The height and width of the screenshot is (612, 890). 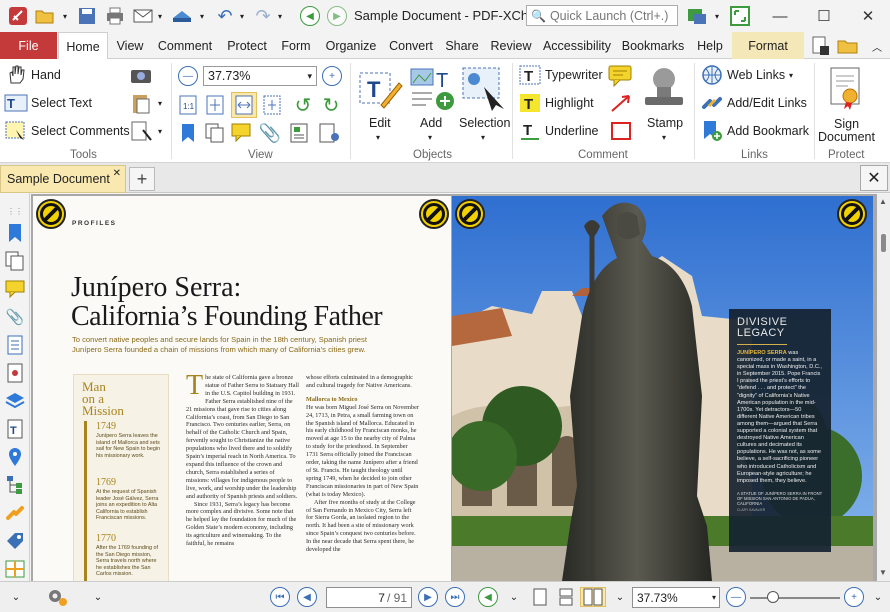 I want to click on grid-pane-icon, so click(x=15, y=569).